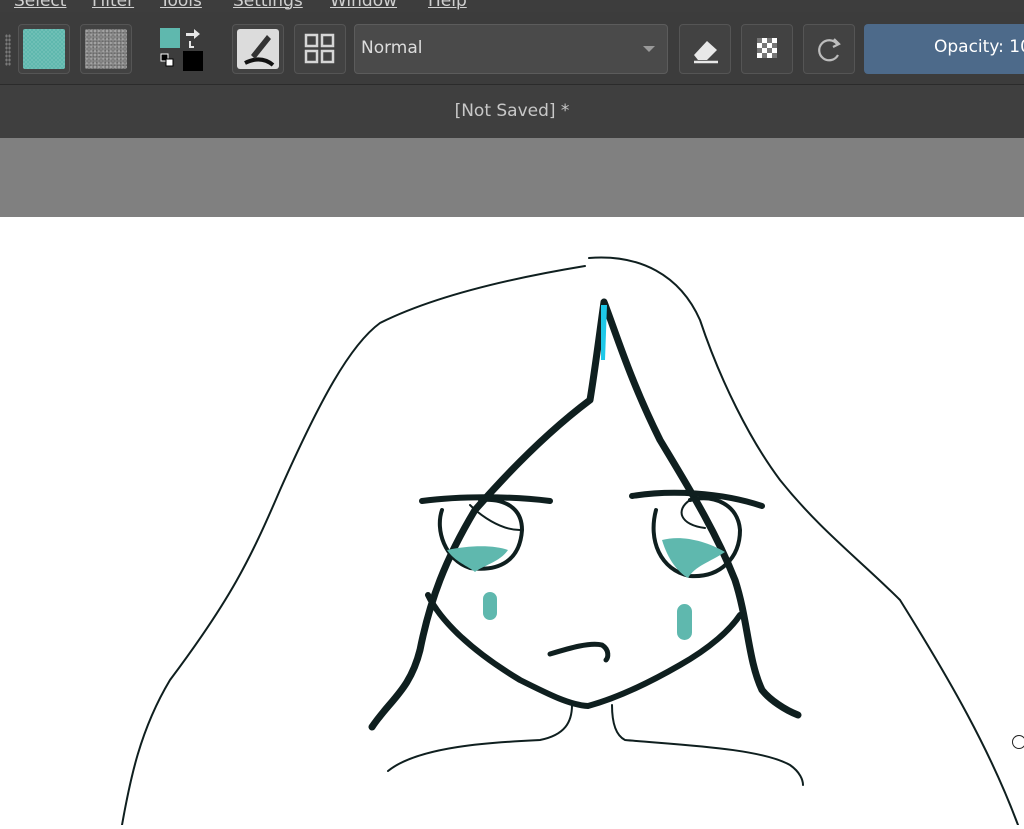 This screenshot has height=829, width=1024. Describe the element at coordinates (707, 745) in the screenshot. I see `shoulder-right` at that location.